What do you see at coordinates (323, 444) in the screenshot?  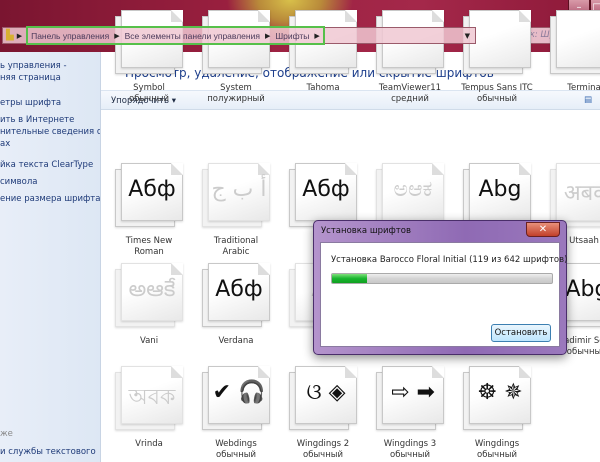 I see `font-name: Wingdings 2` at bounding box center [323, 444].